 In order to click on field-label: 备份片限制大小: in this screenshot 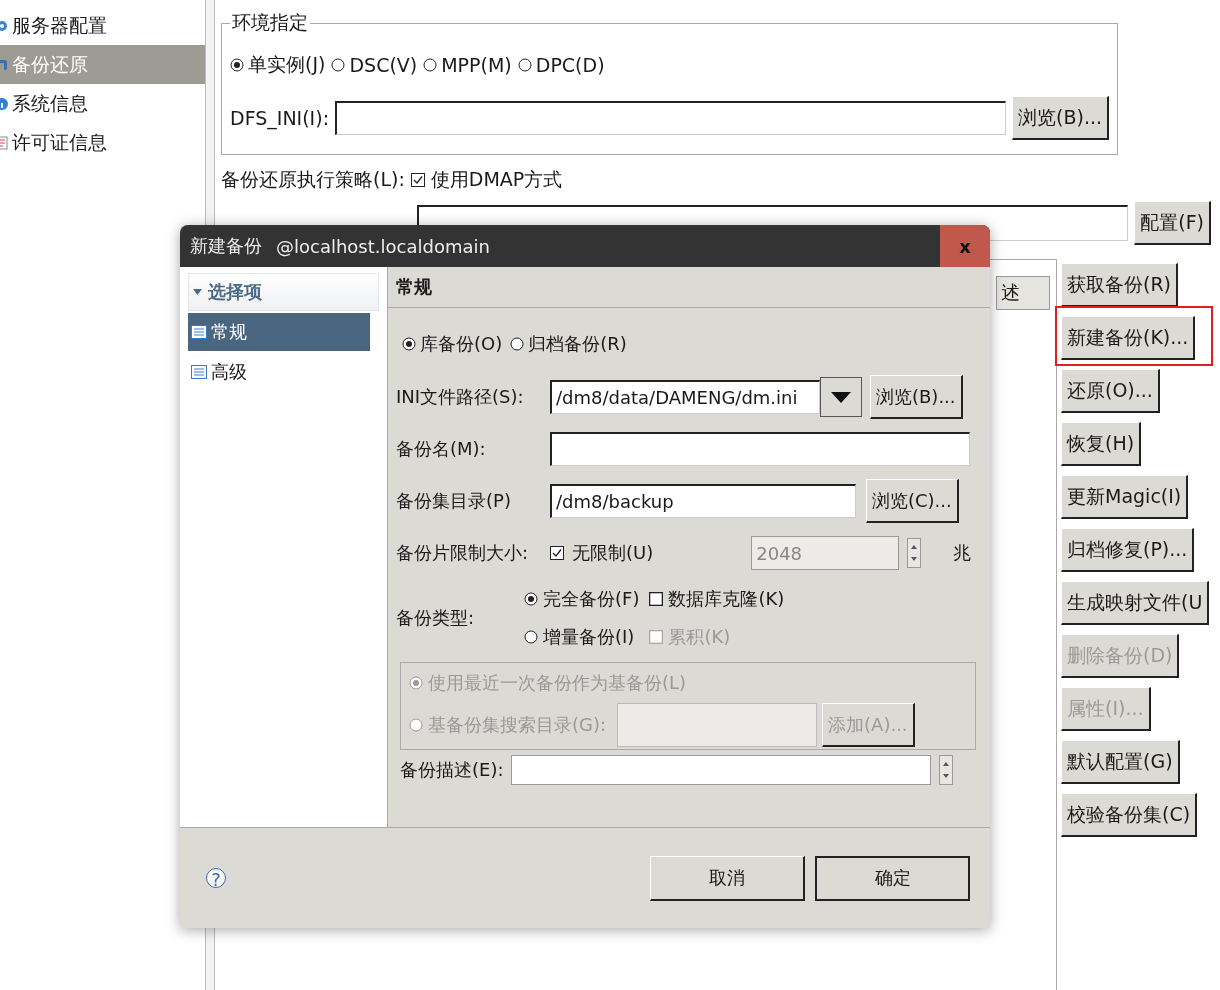, I will do `click(463, 553)`.